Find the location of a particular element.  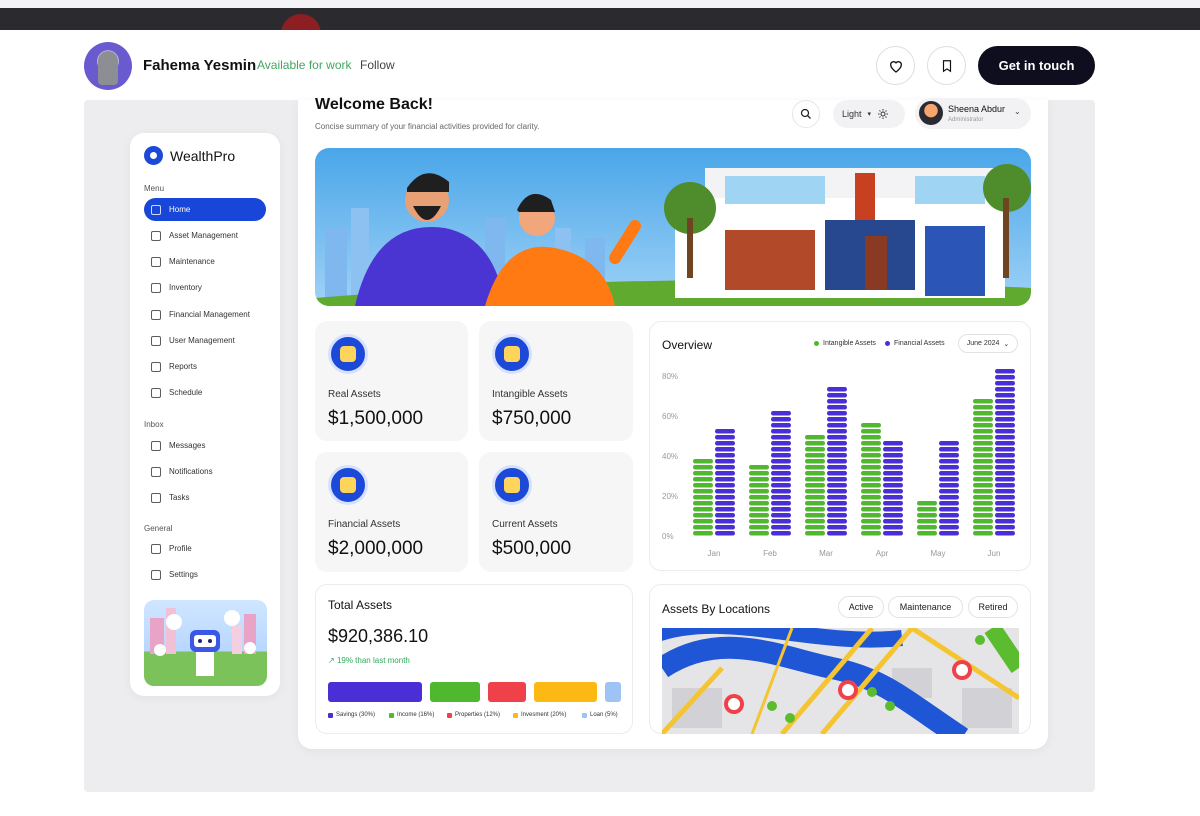

sidebar-item-user-management: User Management is located at coordinates (205, 340).